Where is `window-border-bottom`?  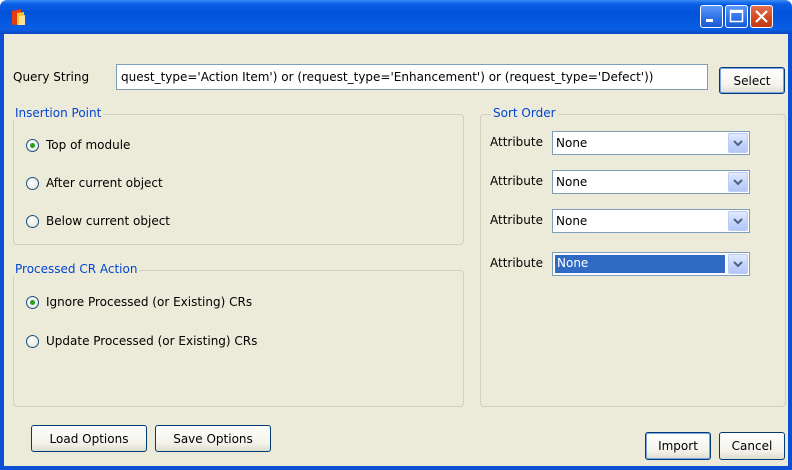 window-border-bottom is located at coordinates (396, 468).